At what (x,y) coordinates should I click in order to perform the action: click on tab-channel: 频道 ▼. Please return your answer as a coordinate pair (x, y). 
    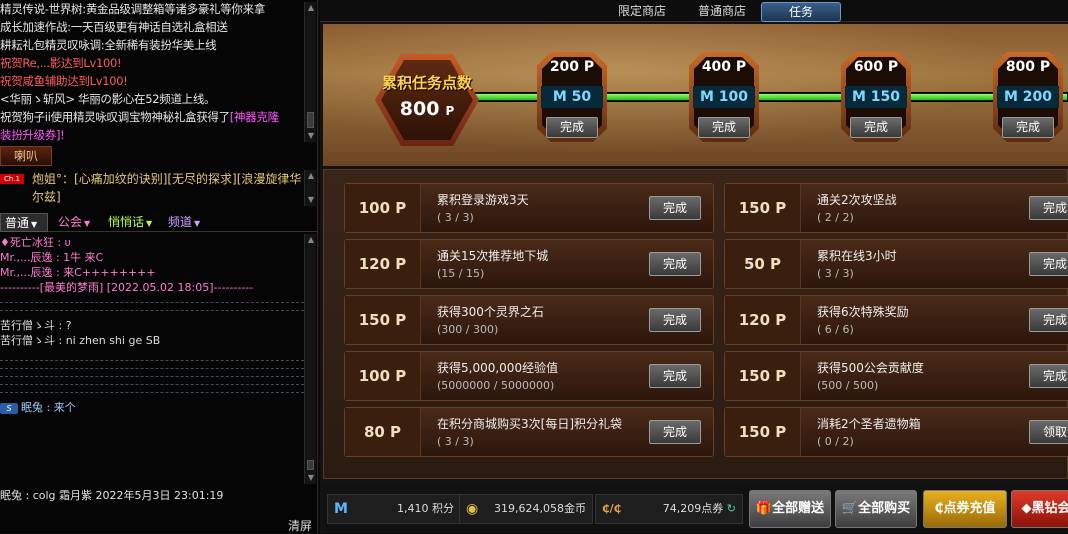
    Looking at the image, I should click on (187, 222).